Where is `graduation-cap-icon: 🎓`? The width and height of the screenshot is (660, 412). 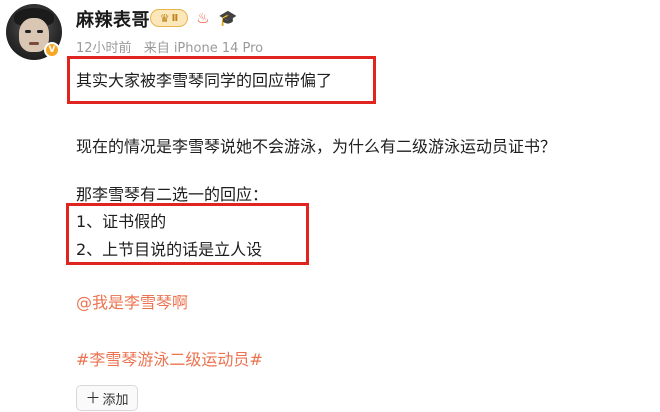
graduation-cap-icon: 🎓 is located at coordinates (228, 18).